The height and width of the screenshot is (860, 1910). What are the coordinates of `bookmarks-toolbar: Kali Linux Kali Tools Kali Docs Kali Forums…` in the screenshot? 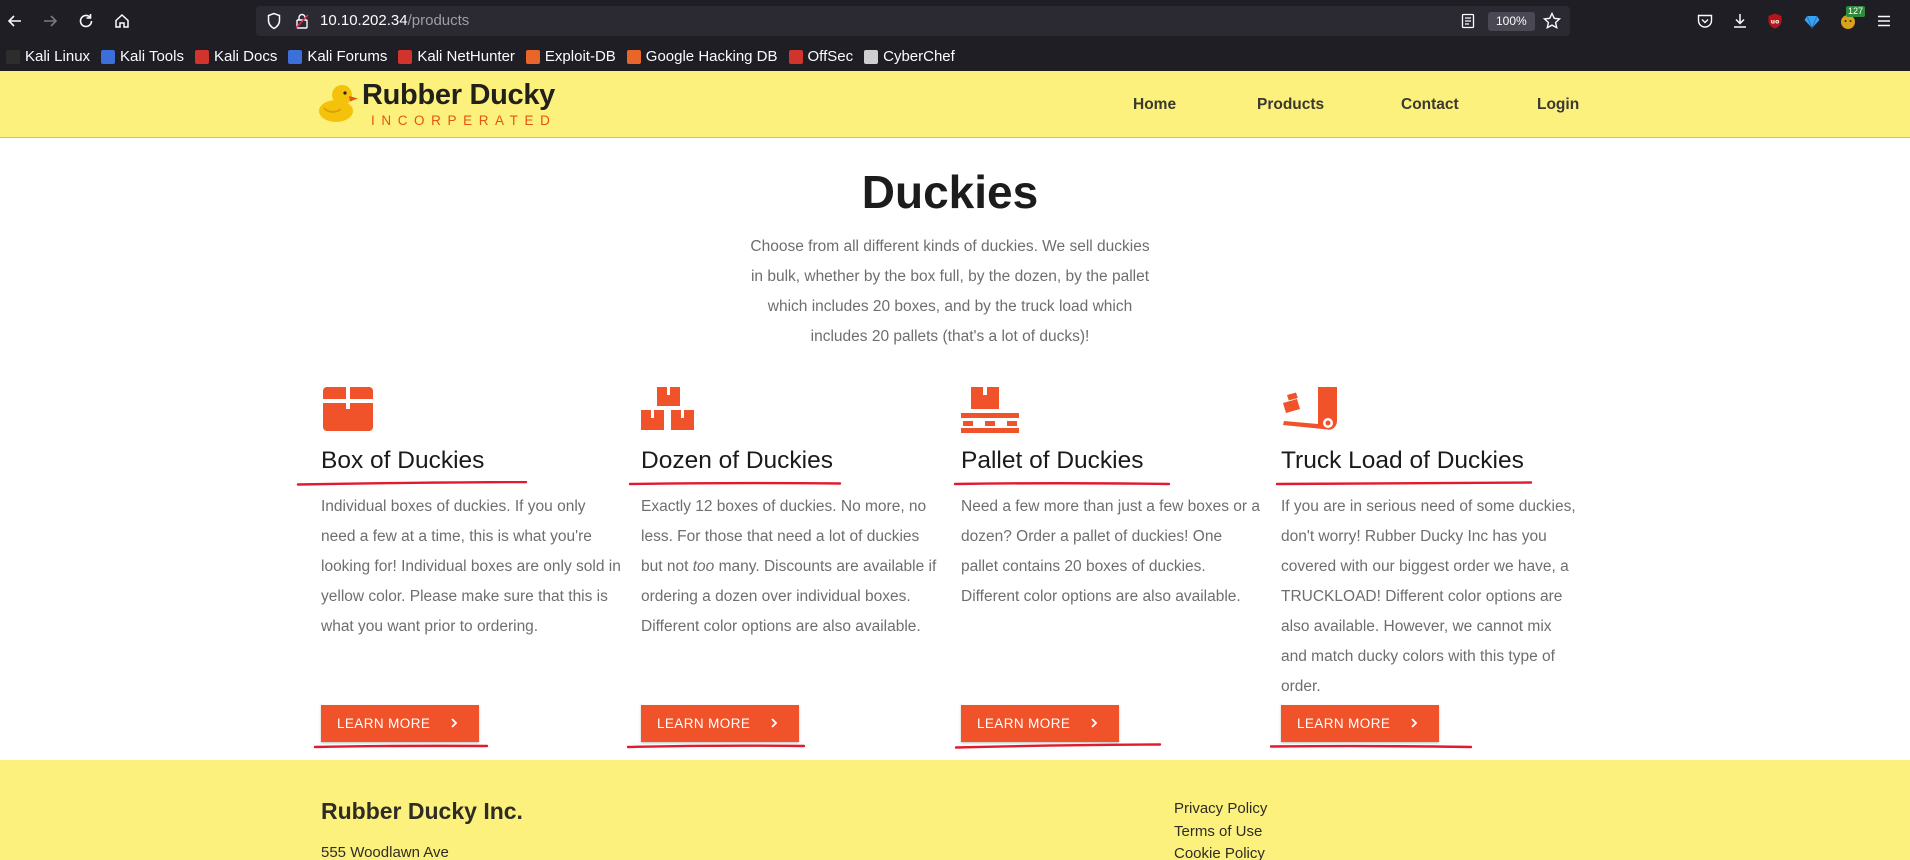 It's located at (955, 56).